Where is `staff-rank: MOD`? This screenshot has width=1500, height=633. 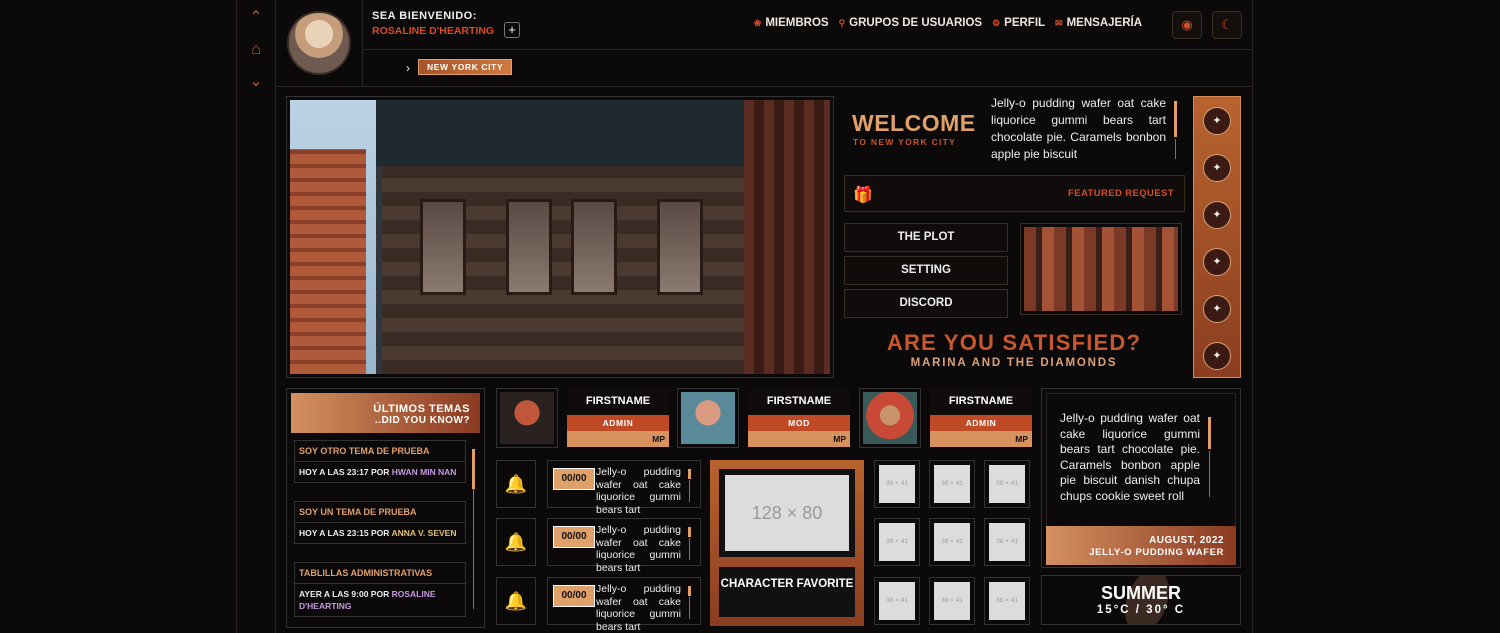
staff-rank: MOD is located at coordinates (799, 423).